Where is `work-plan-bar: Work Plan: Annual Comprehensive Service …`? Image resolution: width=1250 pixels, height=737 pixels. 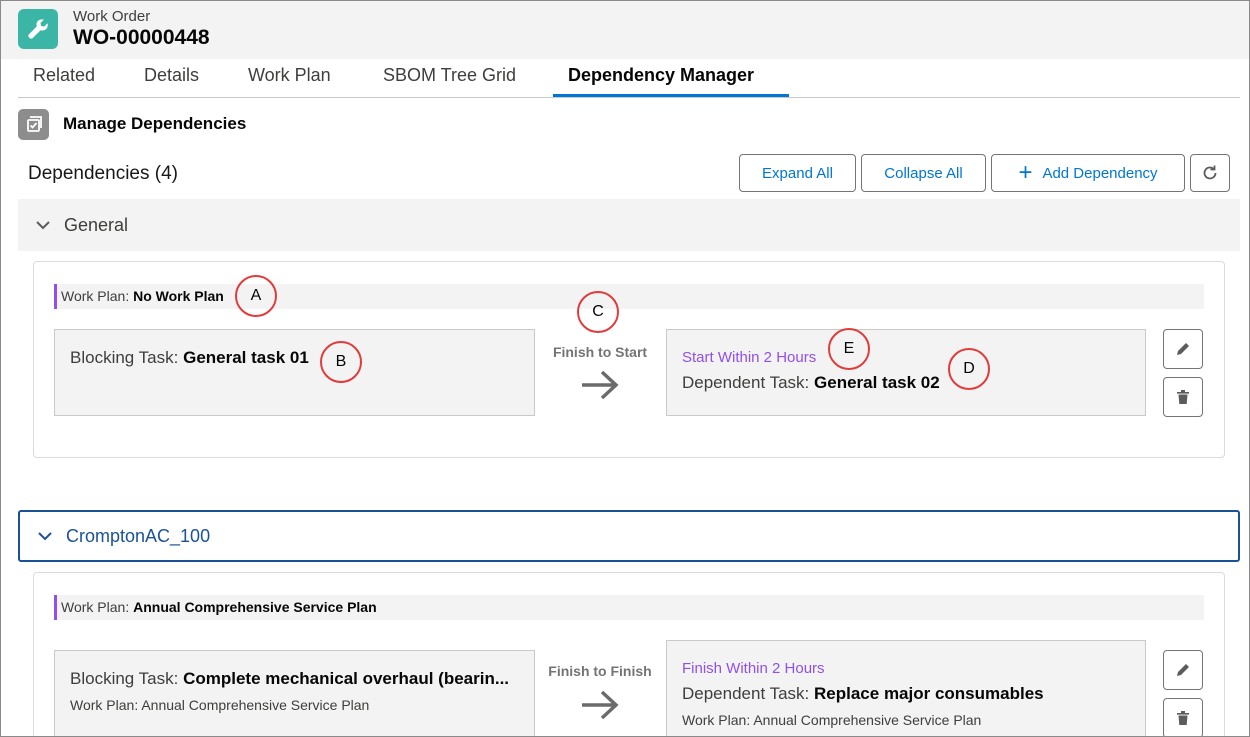
work-plan-bar: Work Plan: Annual Comprehensive Service … is located at coordinates (629, 607).